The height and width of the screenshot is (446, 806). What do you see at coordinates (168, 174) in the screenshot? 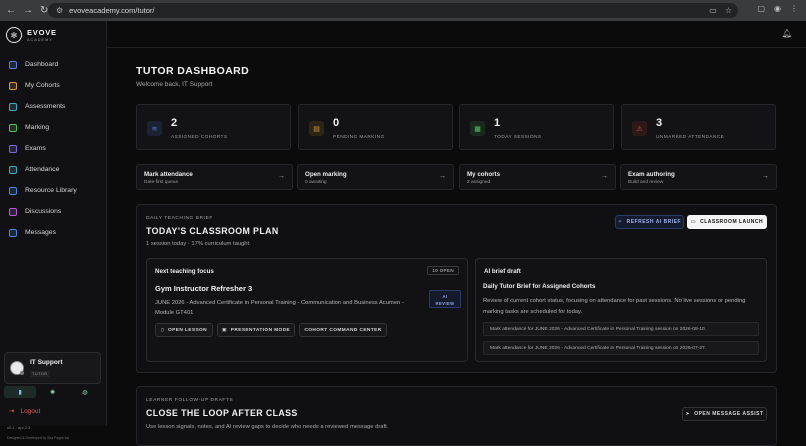
I see `quick-action-title: Mark attendance` at bounding box center [168, 174].